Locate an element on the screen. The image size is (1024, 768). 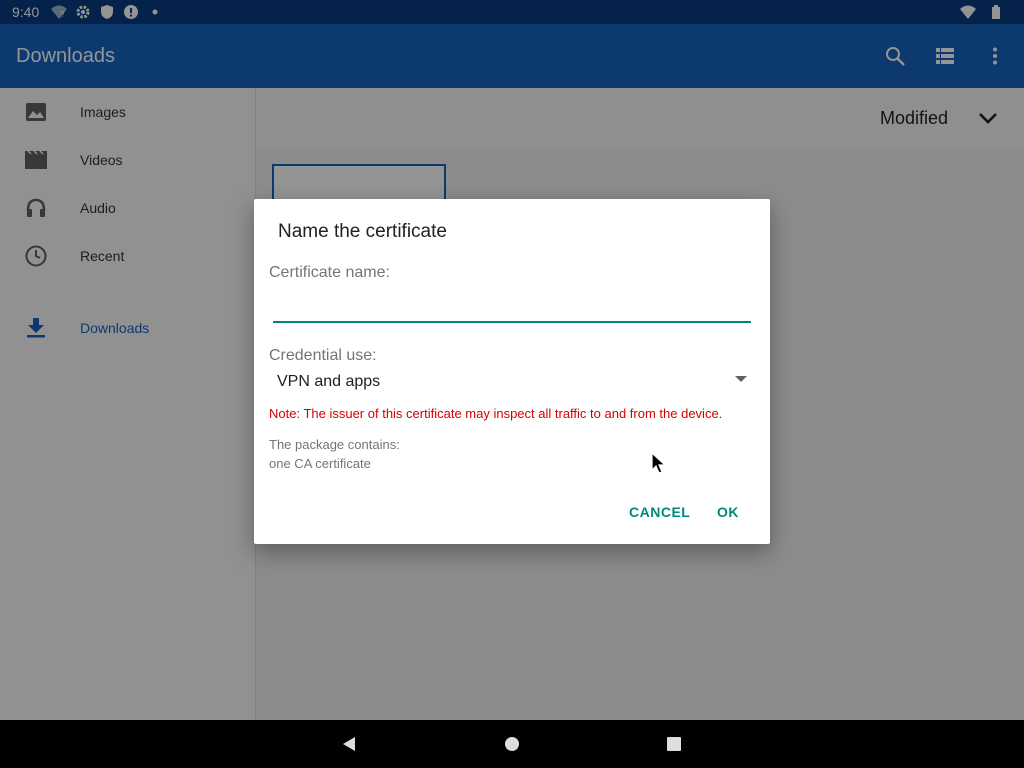
ok-button: OK is located at coordinates (728, 512).